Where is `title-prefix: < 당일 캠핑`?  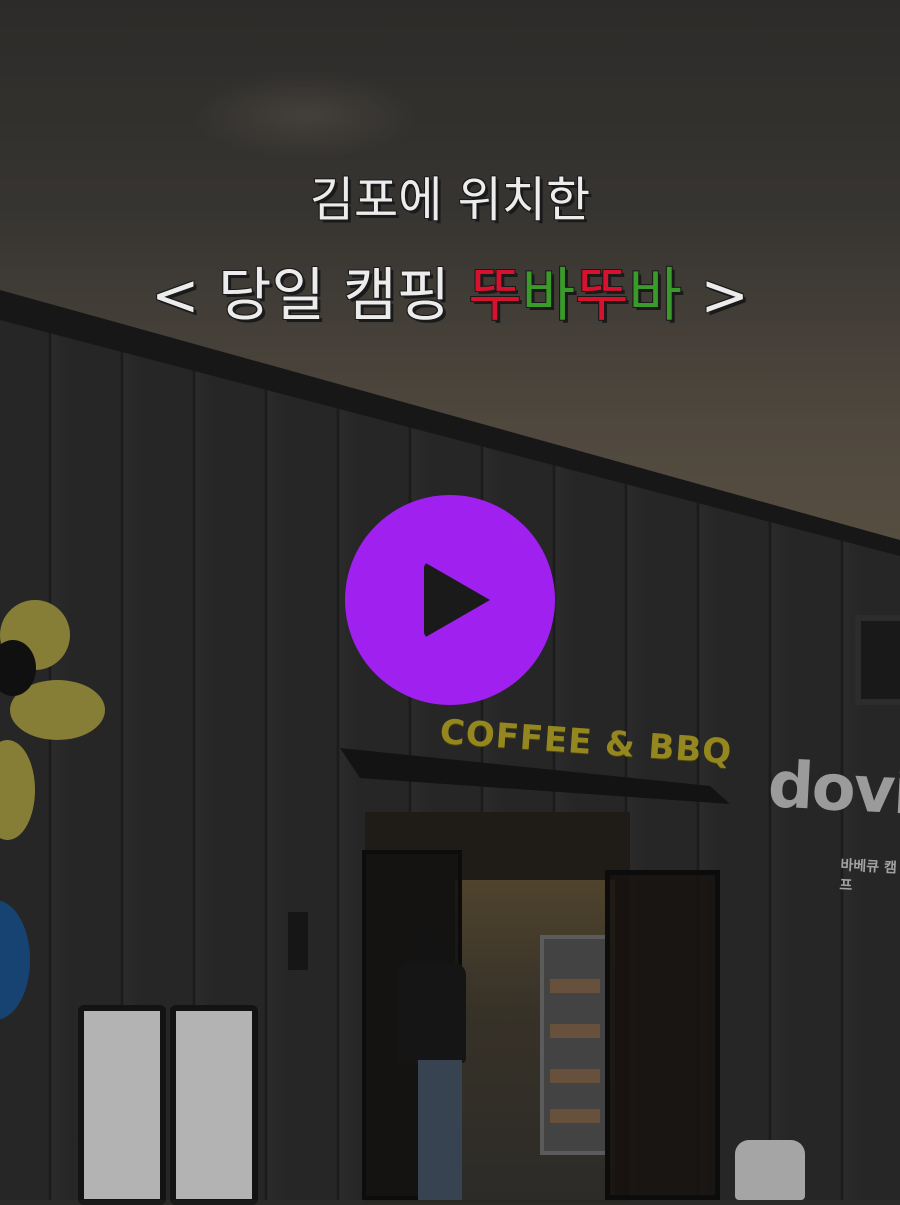
title-prefix: < 당일 캠핑 is located at coordinates (310, 295).